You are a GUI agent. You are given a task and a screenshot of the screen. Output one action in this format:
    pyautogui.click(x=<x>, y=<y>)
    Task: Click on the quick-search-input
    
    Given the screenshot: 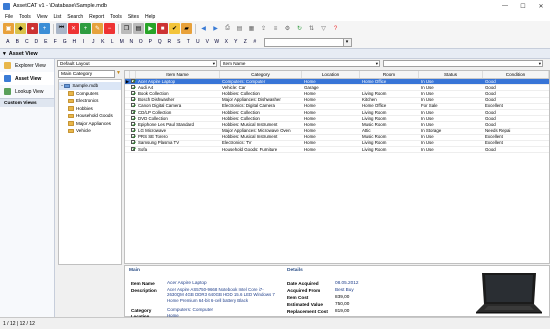 What is the action you would take?
    pyautogui.click(x=303, y=42)
    